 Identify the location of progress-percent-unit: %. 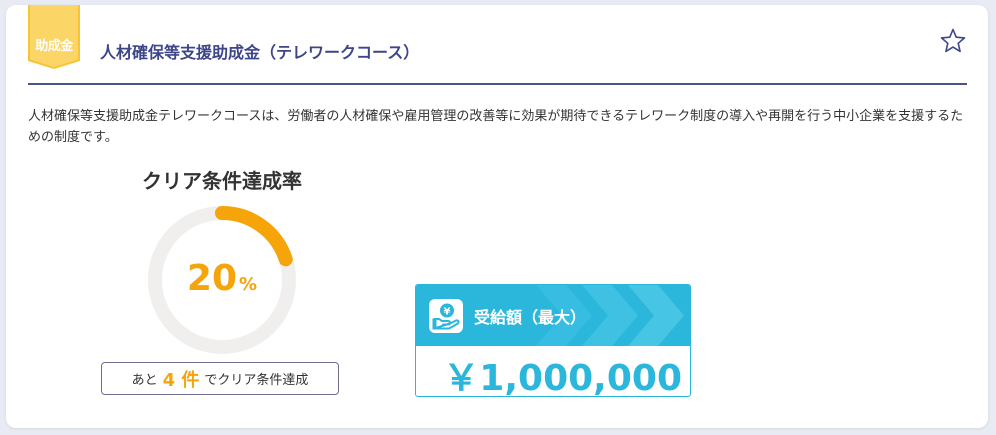
(248, 284).